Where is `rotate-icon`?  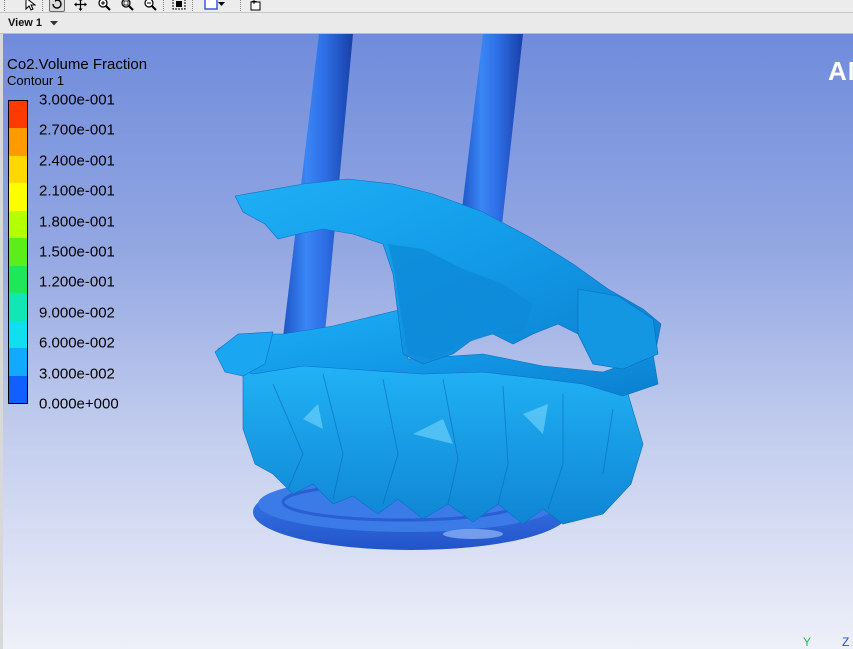 rotate-icon is located at coordinates (57, 4).